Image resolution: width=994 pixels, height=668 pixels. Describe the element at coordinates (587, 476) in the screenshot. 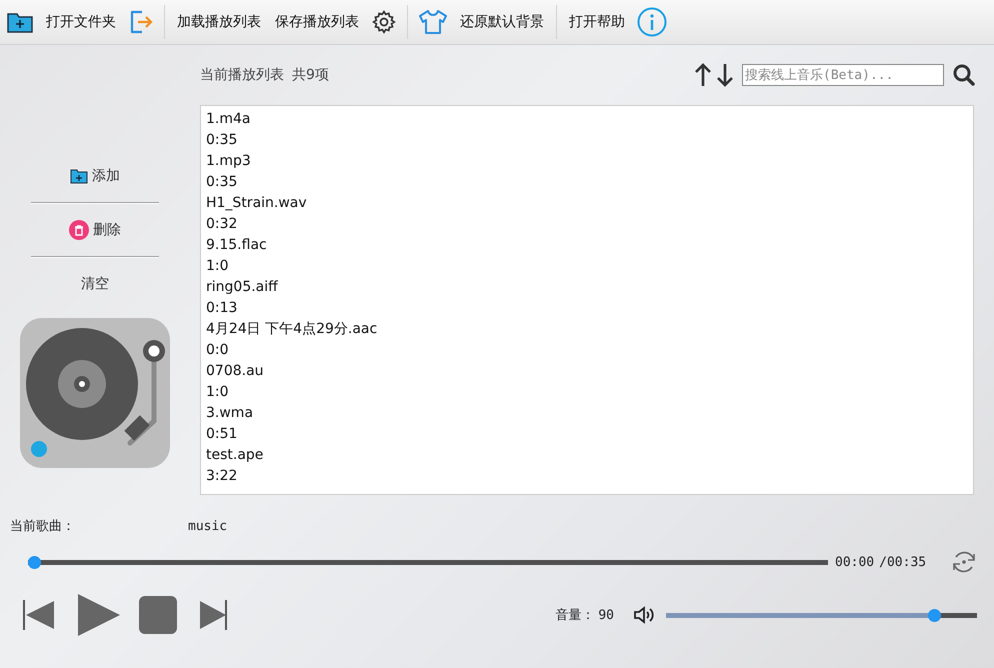

I see `playlist-item: 3:22` at that location.